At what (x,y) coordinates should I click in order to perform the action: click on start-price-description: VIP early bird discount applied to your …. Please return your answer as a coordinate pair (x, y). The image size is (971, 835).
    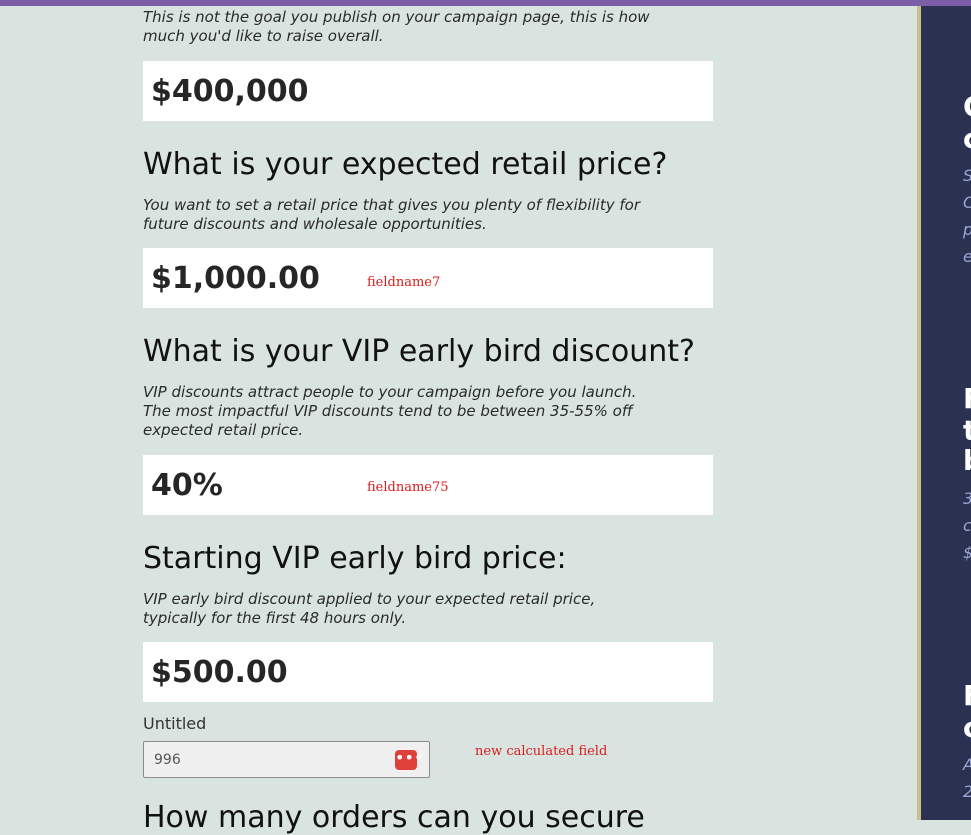
    Looking at the image, I should click on (369, 608).